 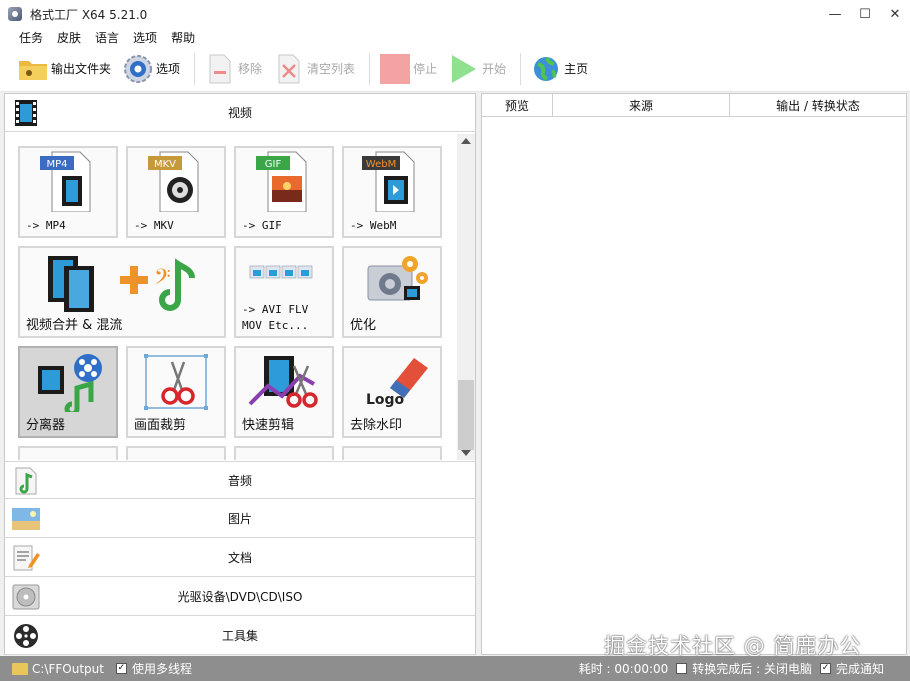 I want to click on output-path: C:\FFOutput, so click(x=68, y=669).